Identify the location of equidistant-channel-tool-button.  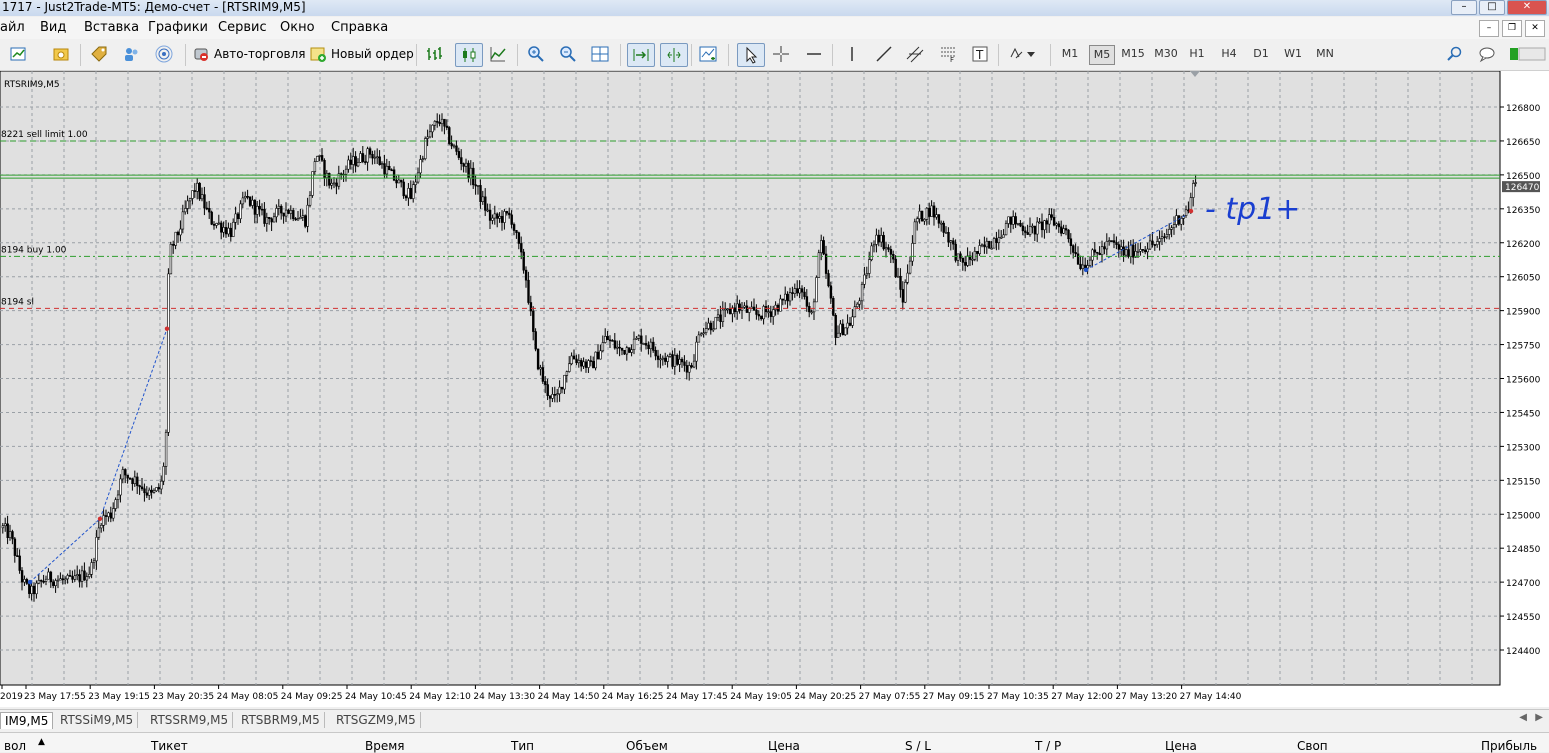
(915, 54).